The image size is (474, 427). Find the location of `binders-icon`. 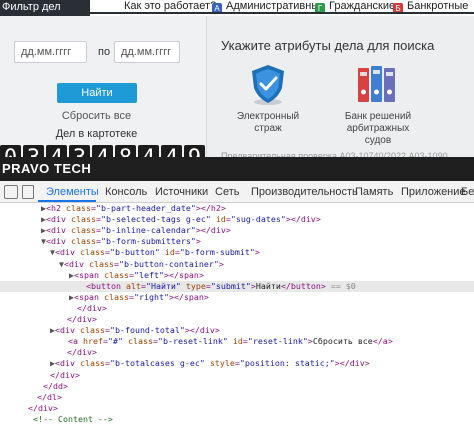

binders-icon is located at coordinates (376, 84).